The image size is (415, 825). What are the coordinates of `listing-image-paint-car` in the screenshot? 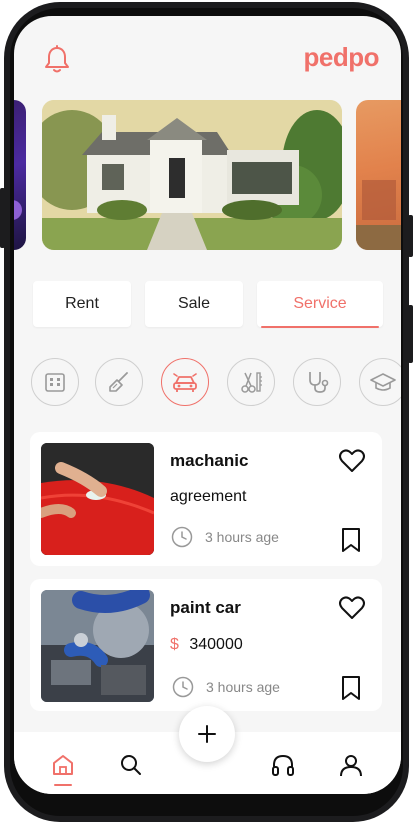 It's located at (97, 646).